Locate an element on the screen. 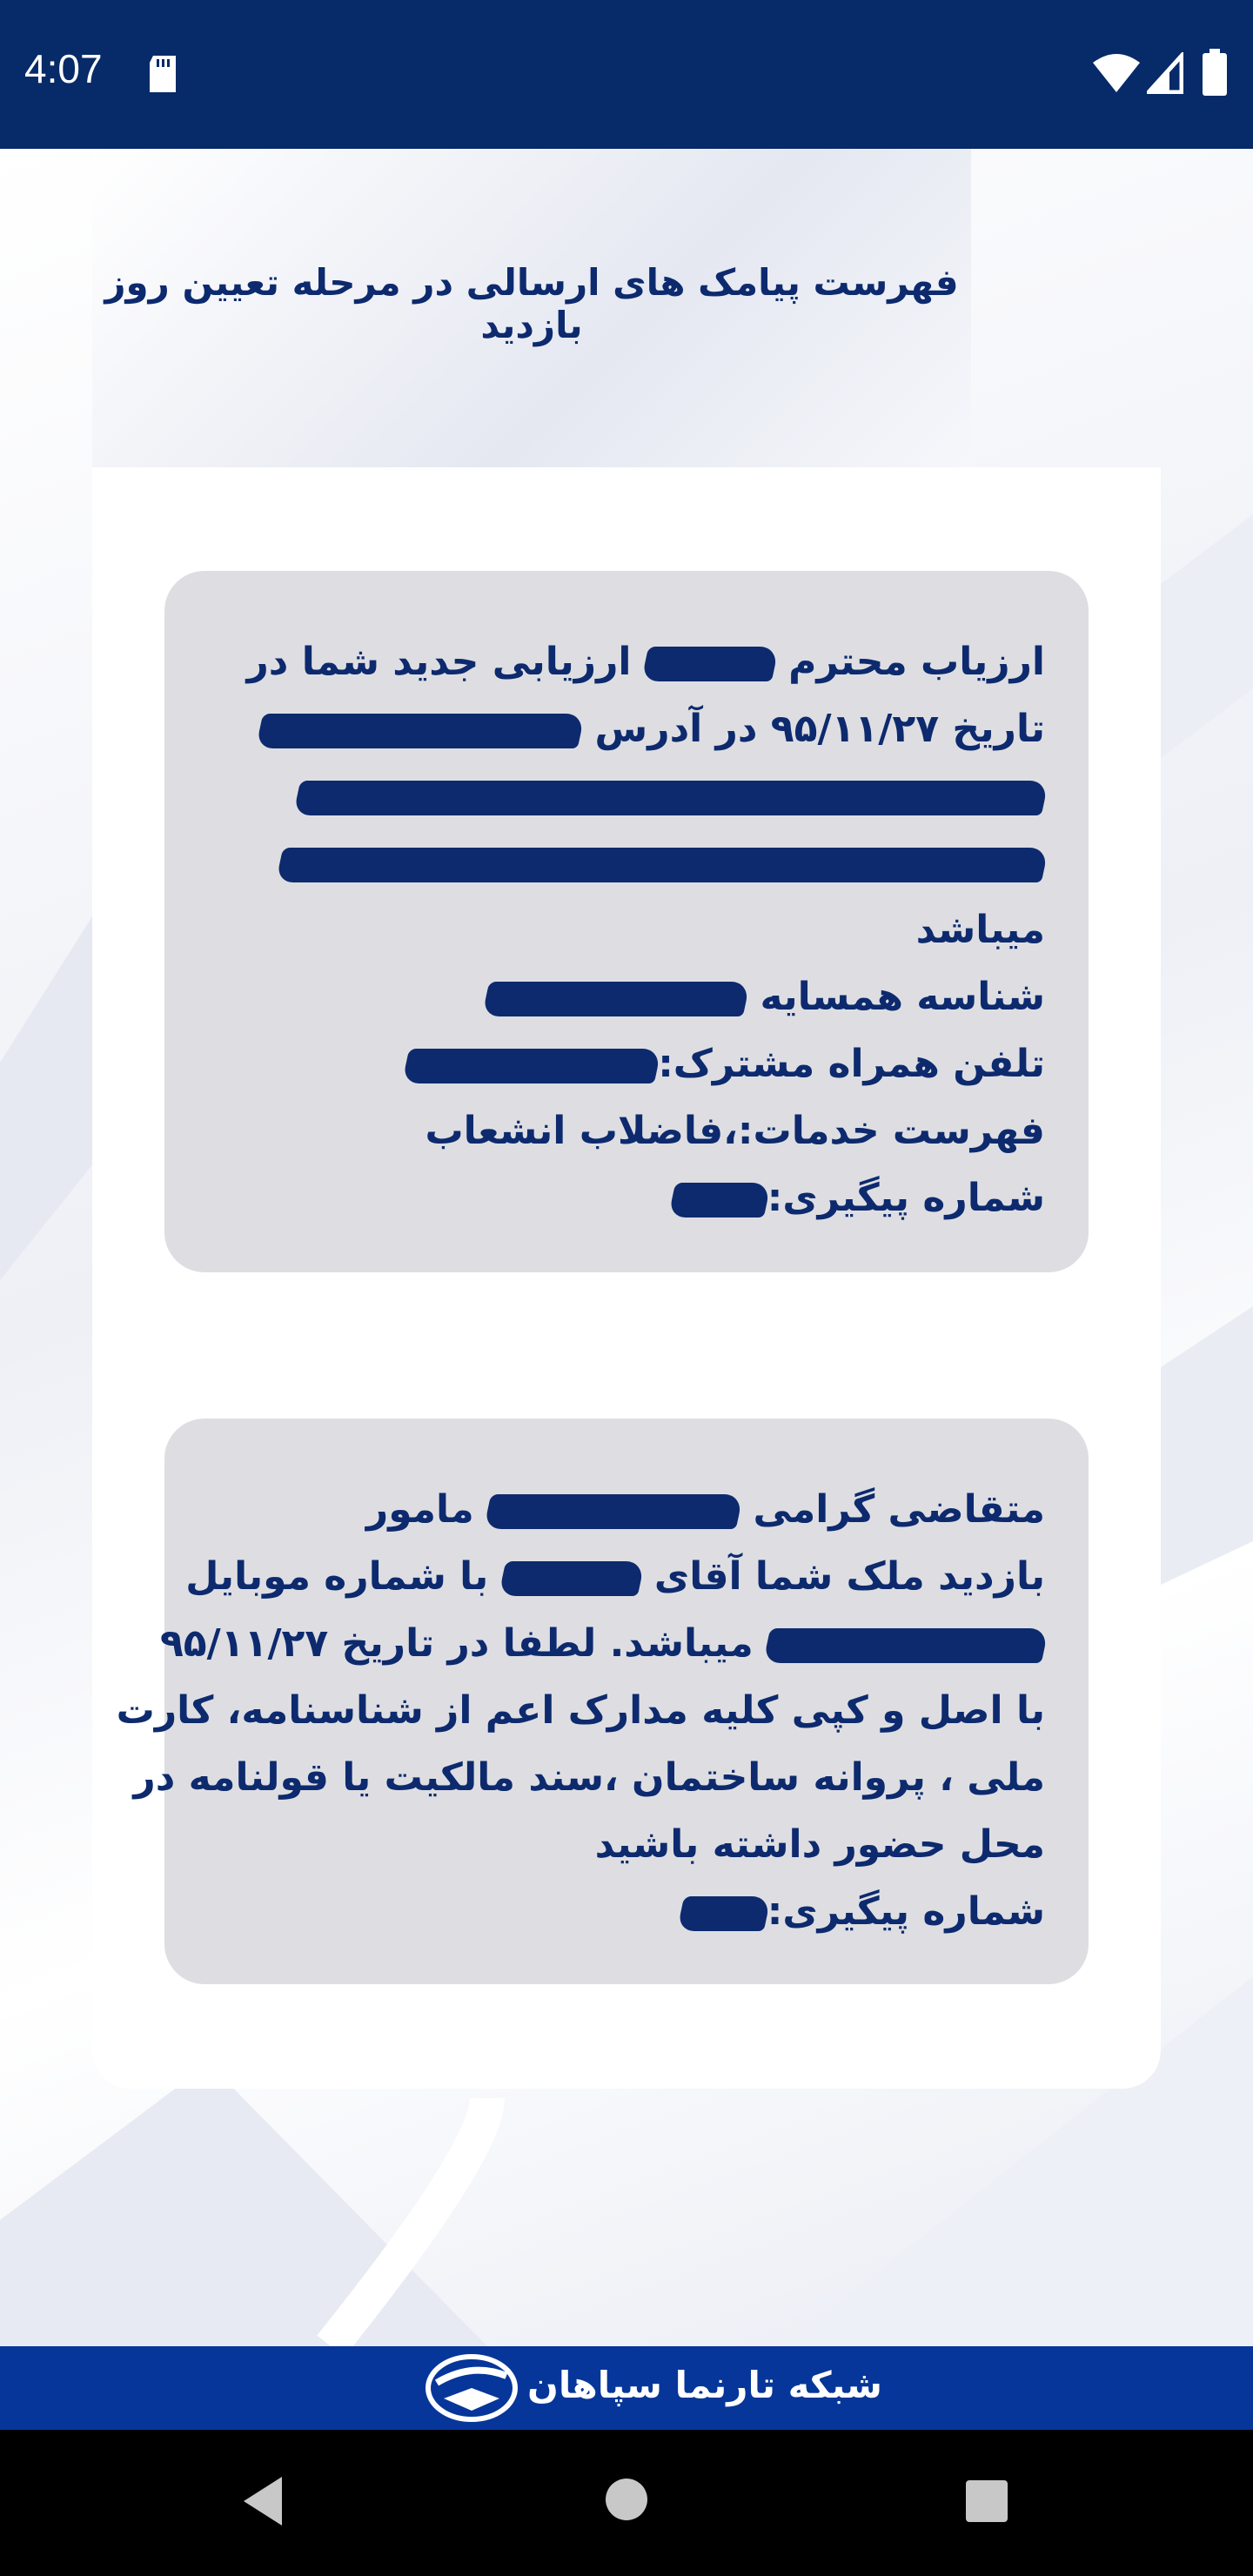 This screenshot has height=2576, width=1253. message-line: شناسه همسایه is located at coordinates (626, 996).